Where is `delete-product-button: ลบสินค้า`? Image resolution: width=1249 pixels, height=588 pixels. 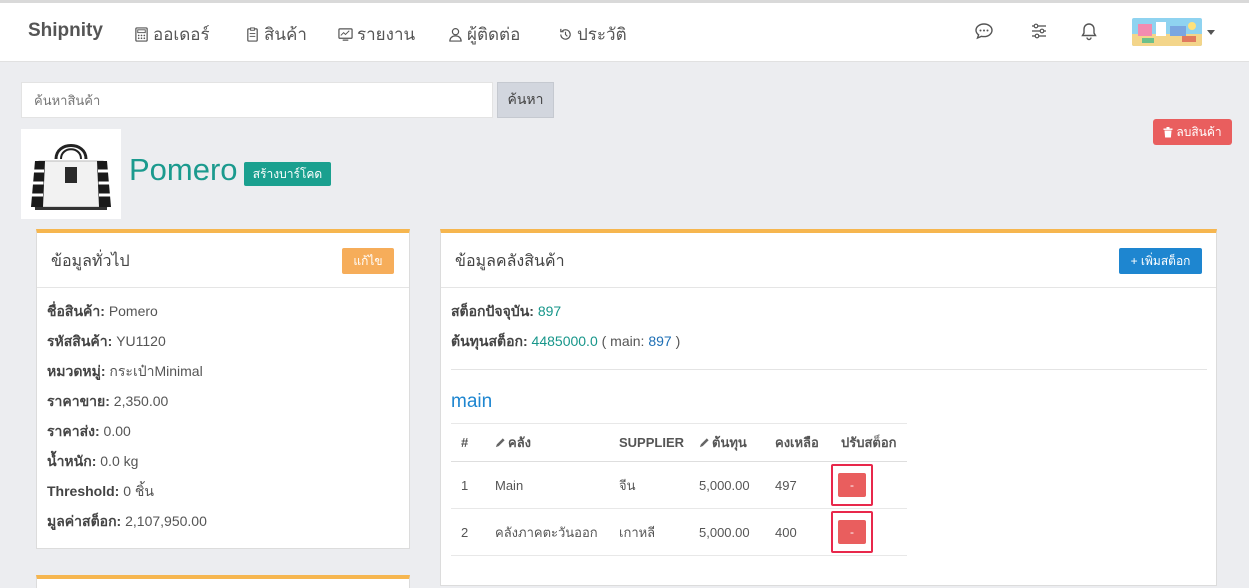
delete-product-button: ลบสินค้า is located at coordinates (1192, 132).